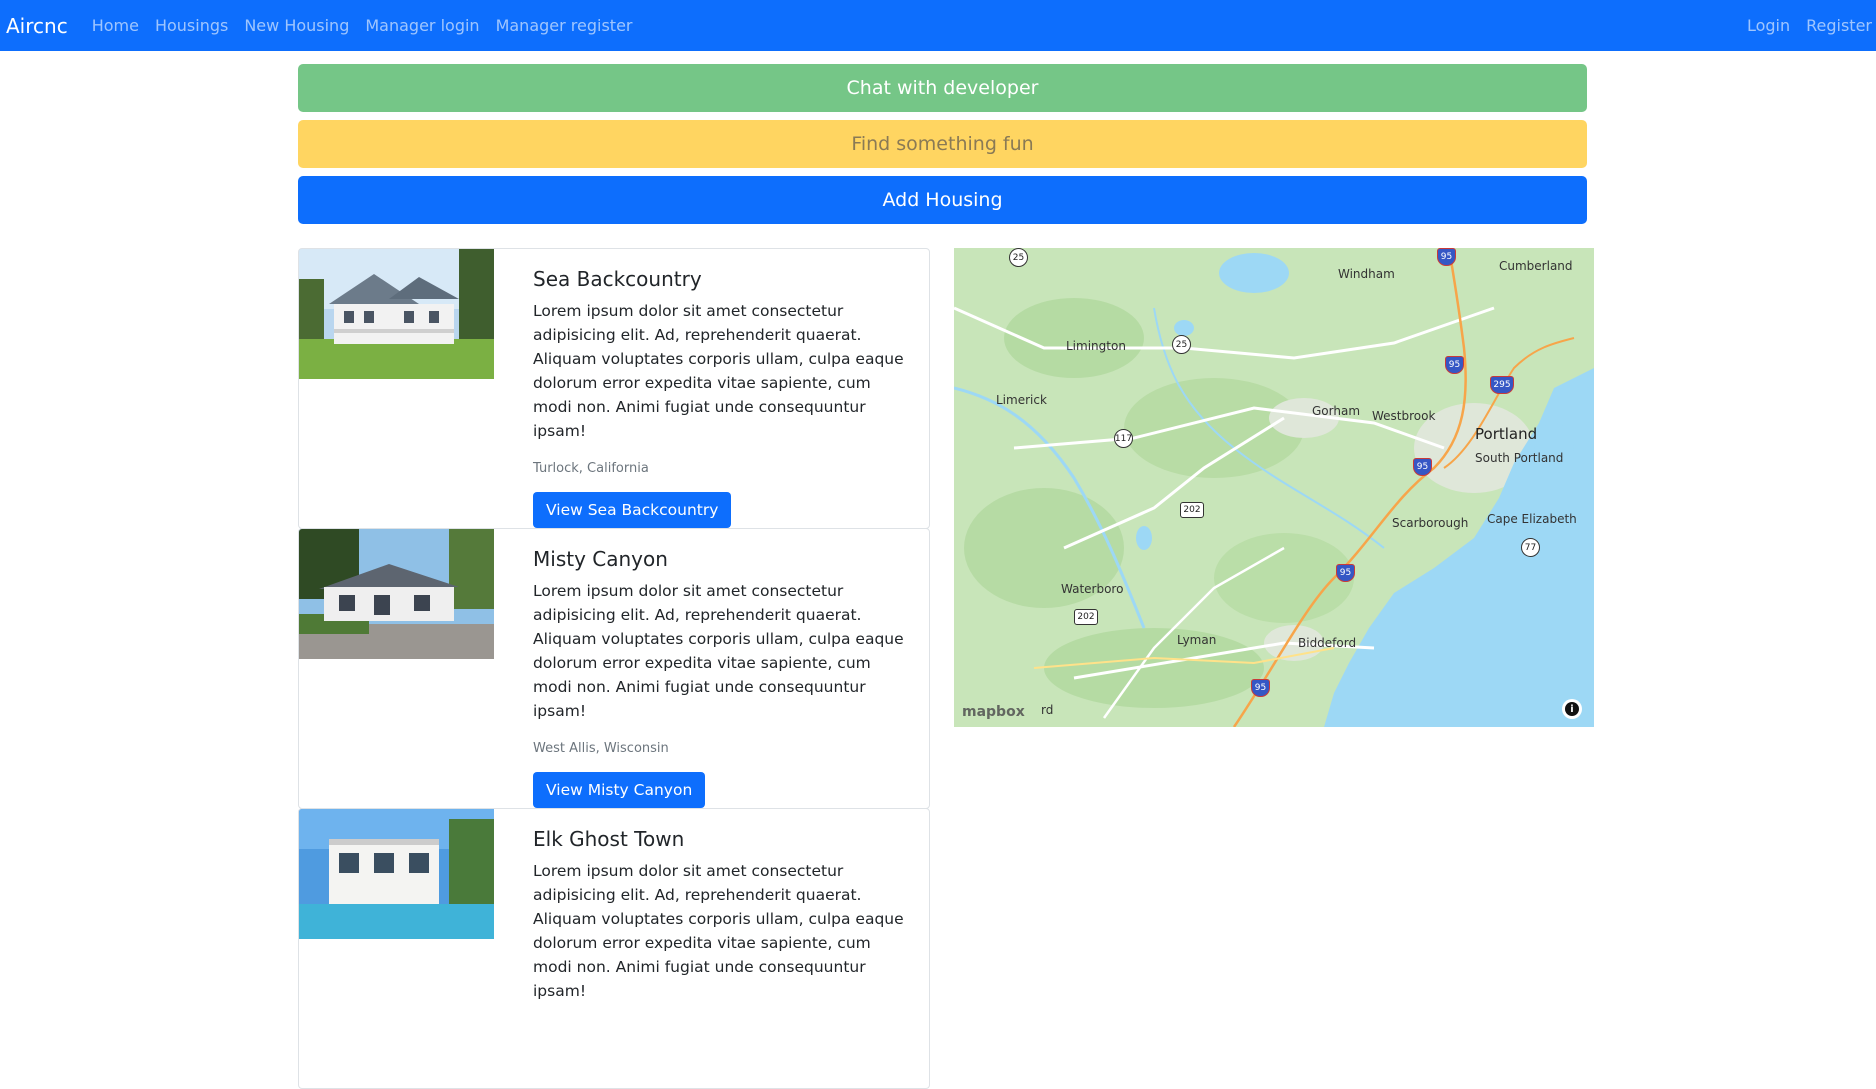 Image resolution: width=1876 pixels, height=1089 pixels. What do you see at coordinates (296, 25) in the screenshot?
I see `nav-new-housing: New Housing` at bounding box center [296, 25].